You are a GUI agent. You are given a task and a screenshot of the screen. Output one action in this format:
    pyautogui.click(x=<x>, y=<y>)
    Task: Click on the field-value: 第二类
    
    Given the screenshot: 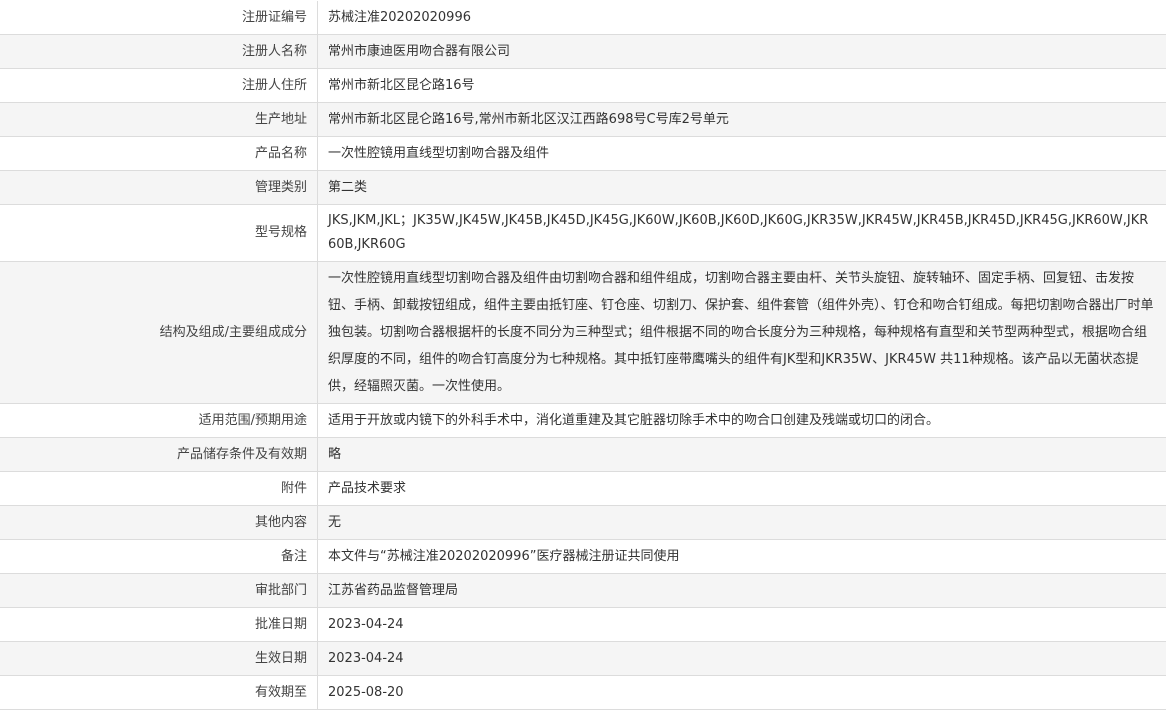 What is the action you would take?
    pyautogui.click(x=742, y=188)
    